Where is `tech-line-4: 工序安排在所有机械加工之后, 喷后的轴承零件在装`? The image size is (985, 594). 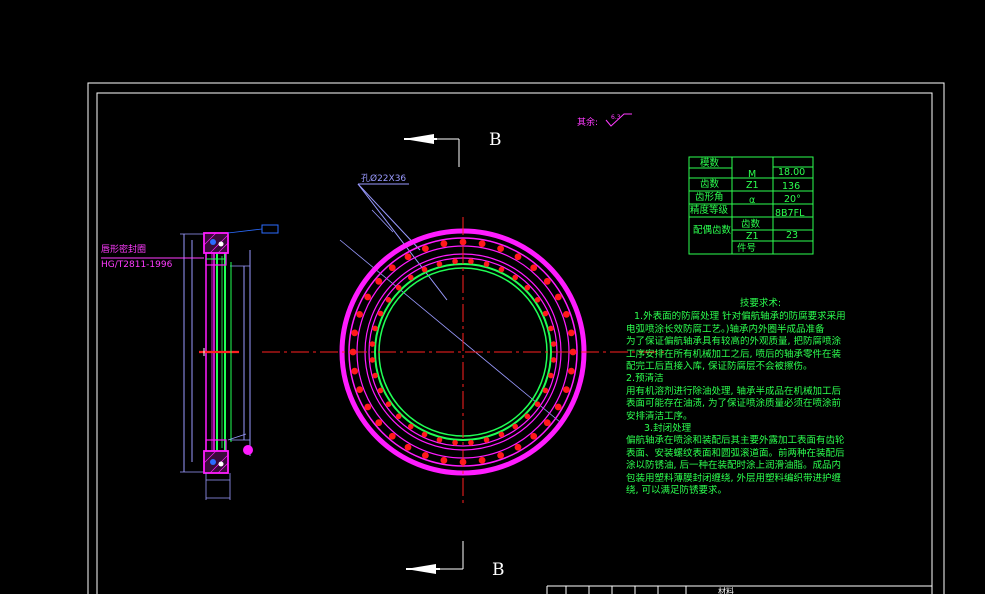 tech-line-4: 工序安排在所有机械加工之后, 喷后的轴承零件在装 is located at coordinates (734, 354).